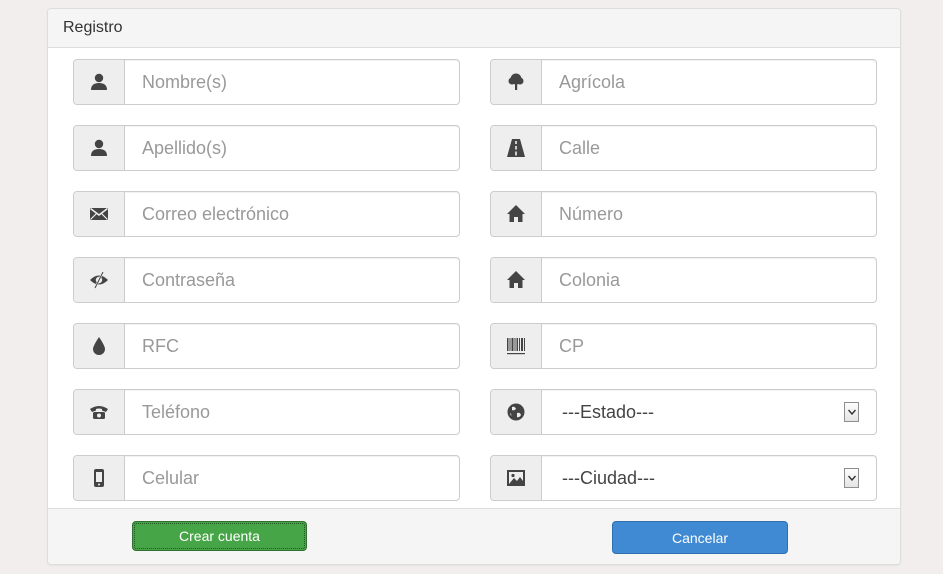  Describe the element at coordinates (516, 82) in the screenshot. I see `tree-icon` at that location.